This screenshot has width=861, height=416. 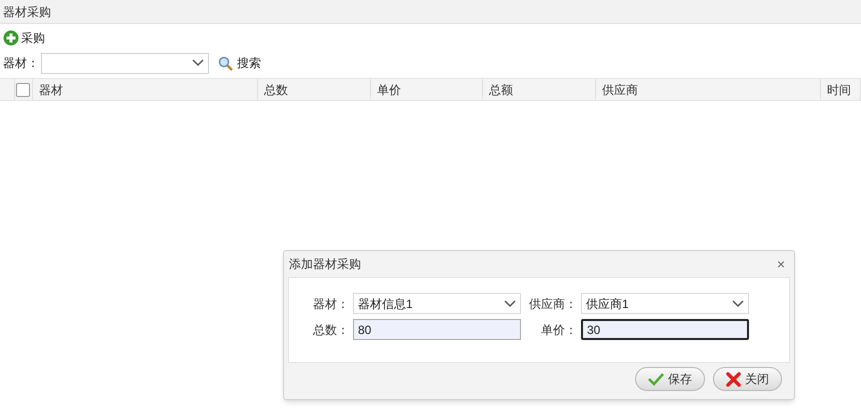 I want to click on column-header: 时间, so click(x=841, y=89).